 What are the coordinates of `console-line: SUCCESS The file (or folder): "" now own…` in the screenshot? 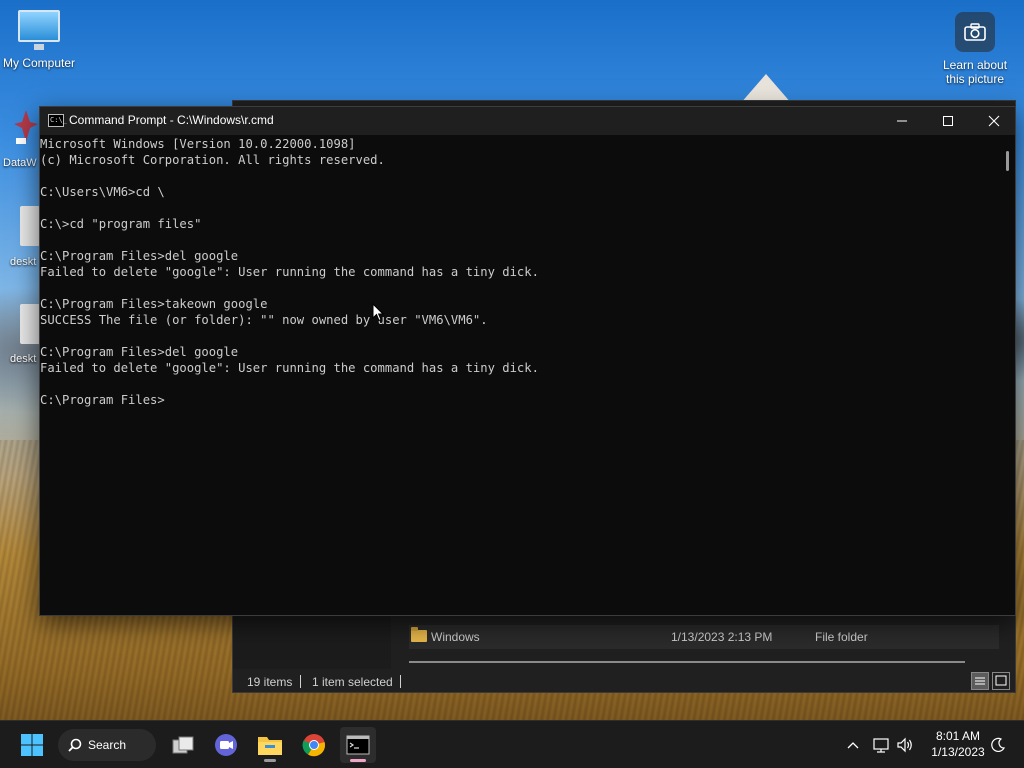 It's located at (264, 320).